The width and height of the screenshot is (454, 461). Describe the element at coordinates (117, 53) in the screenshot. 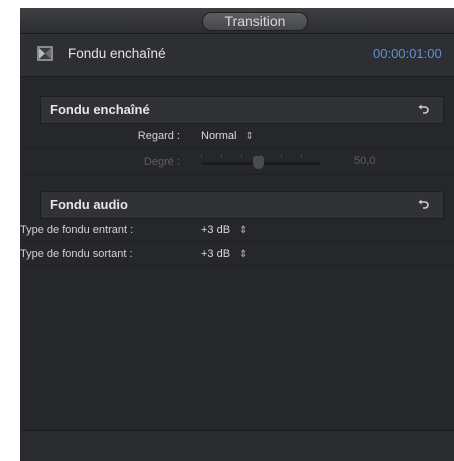

I see `header-title: Fondu enchaîné` at that location.